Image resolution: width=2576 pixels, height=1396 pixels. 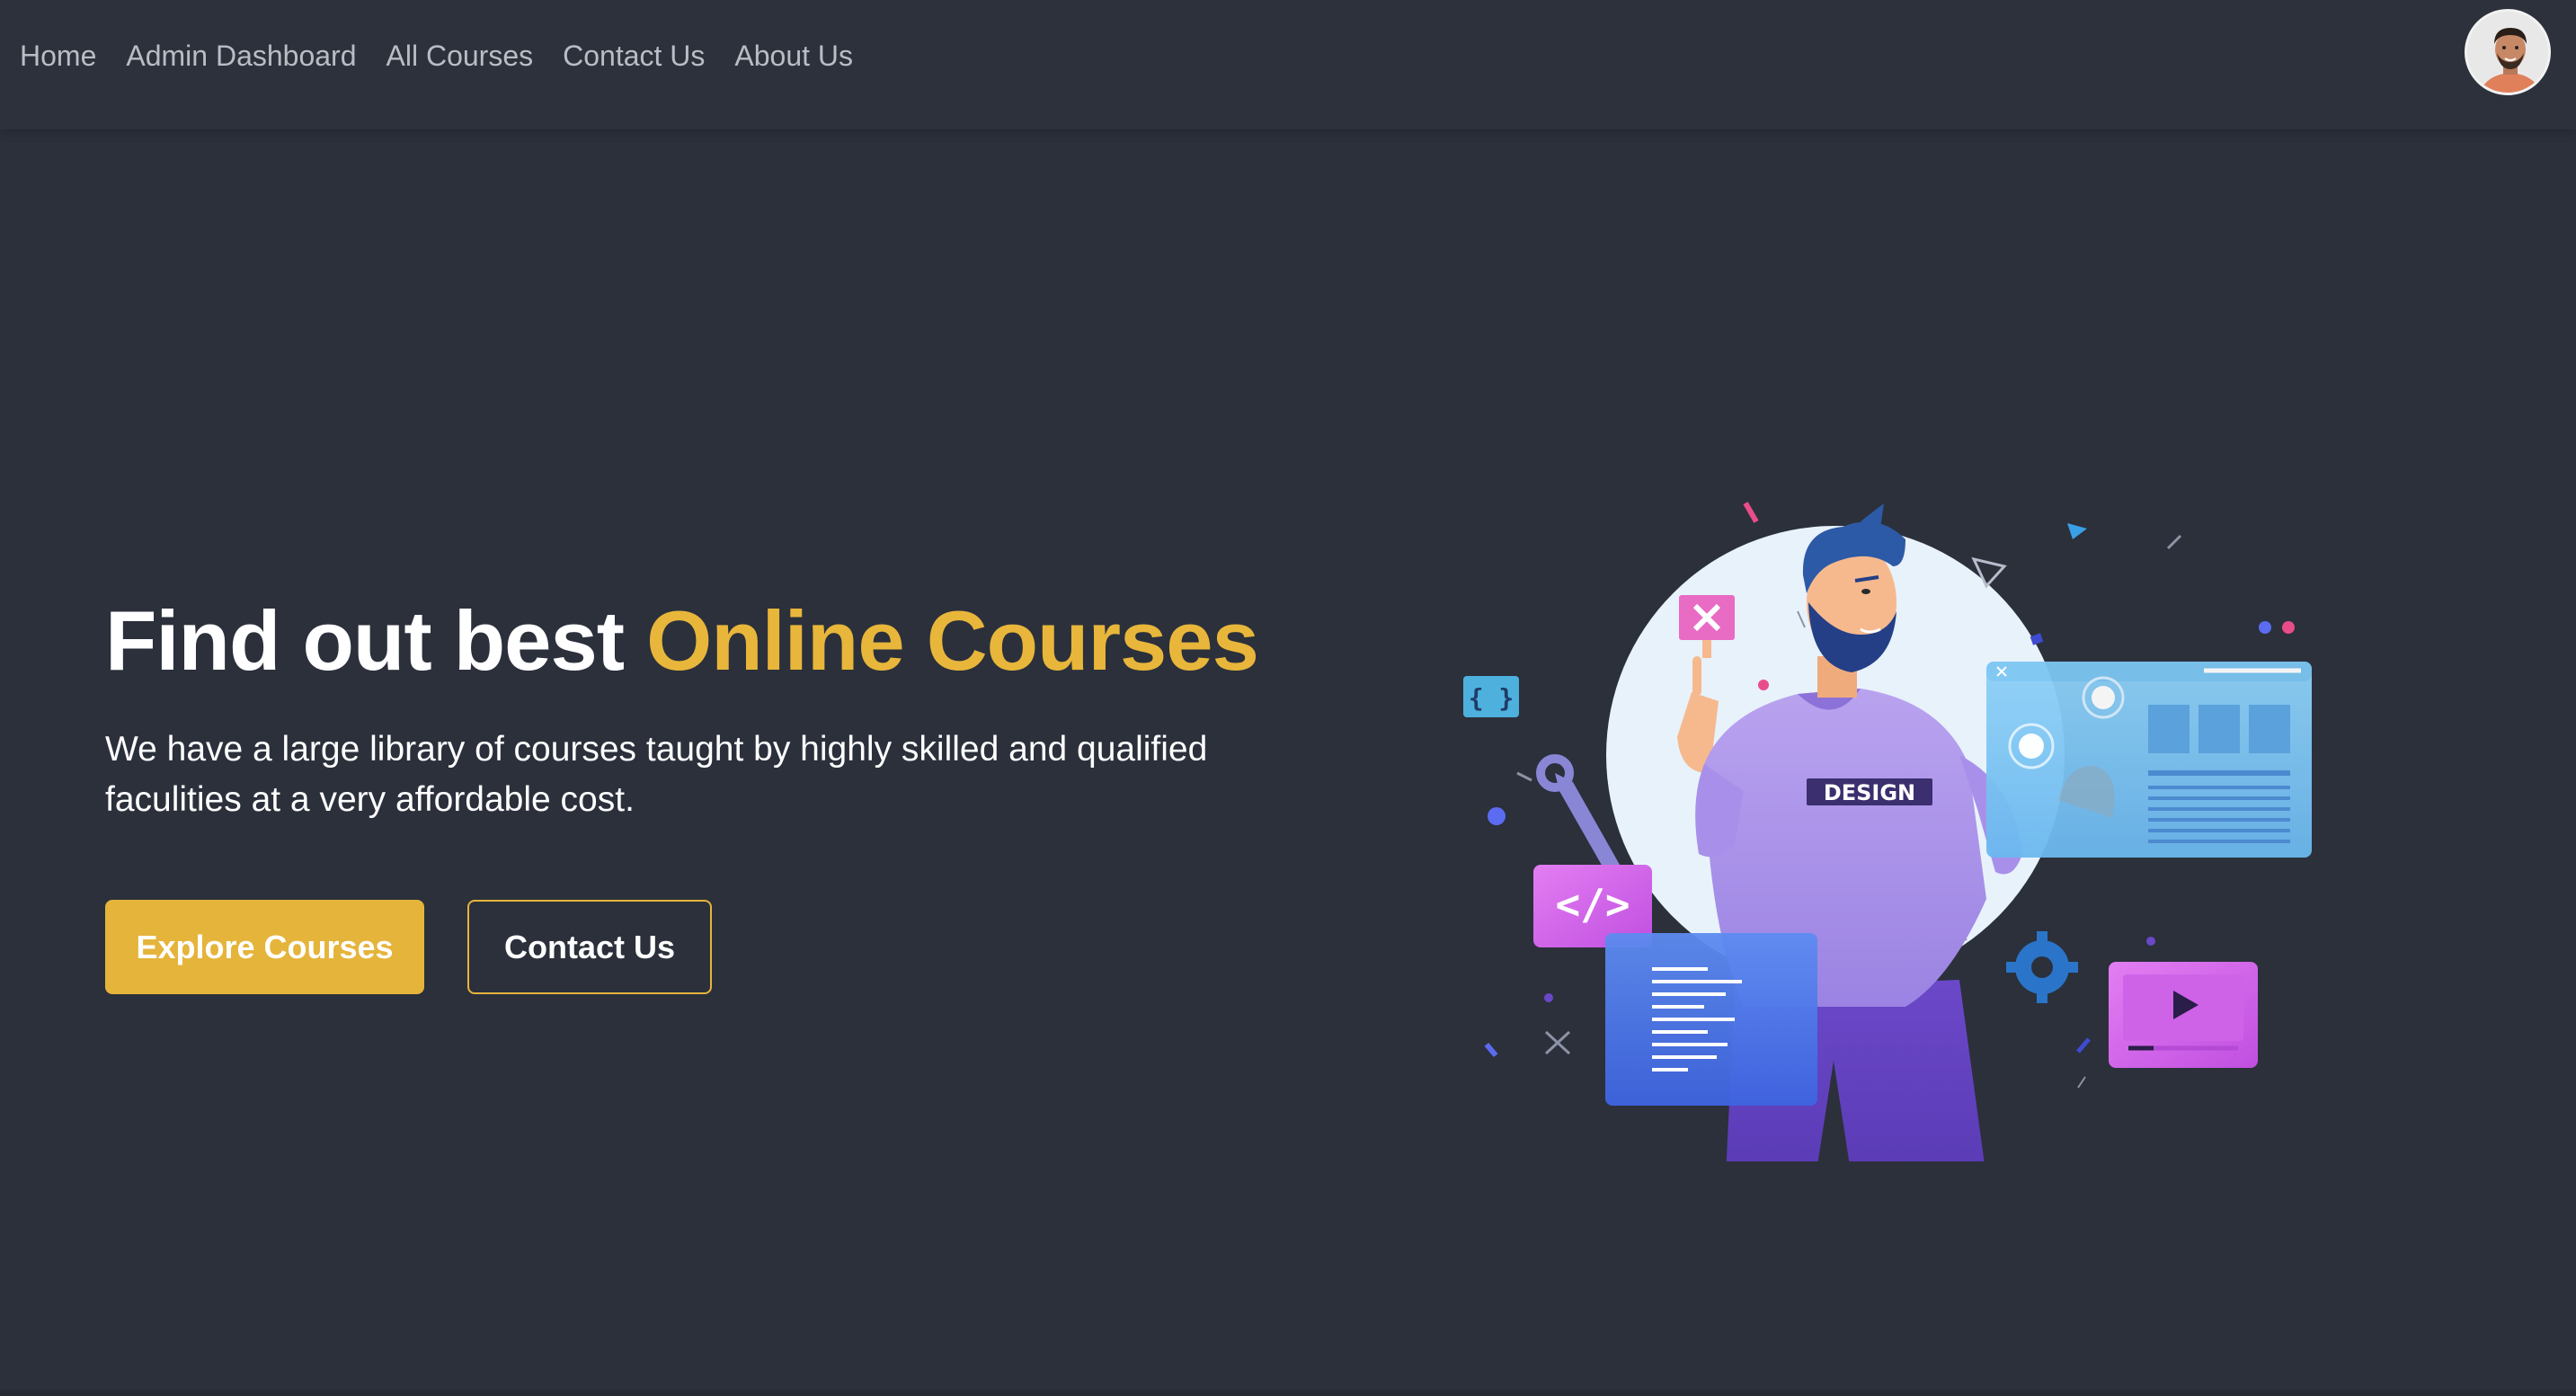 What do you see at coordinates (952, 640) in the screenshot?
I see `hero-title-accent: Online Courses` at bounding box center [952, 640].